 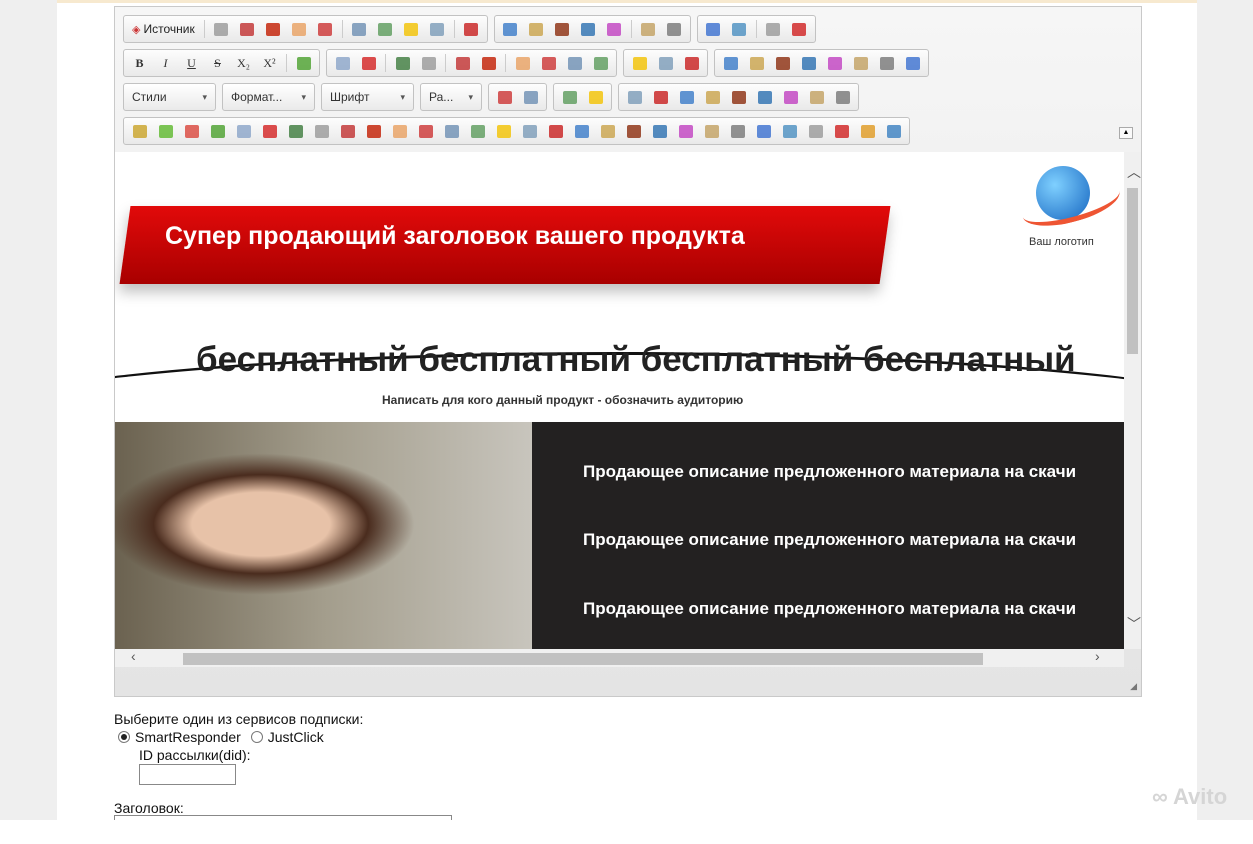 What do you see at coordinates (756, 63) in the screenshot?
I see `flash-button` at bounding box center [756, 63].